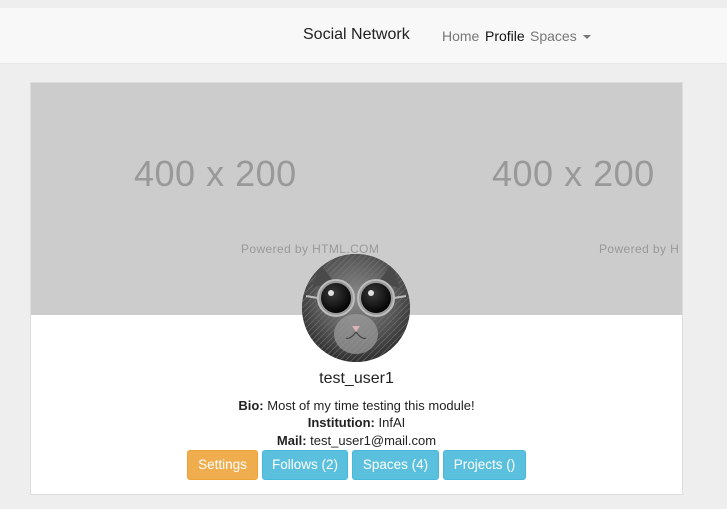  I want to click on projects-button: Projects (), so click(484, 465).